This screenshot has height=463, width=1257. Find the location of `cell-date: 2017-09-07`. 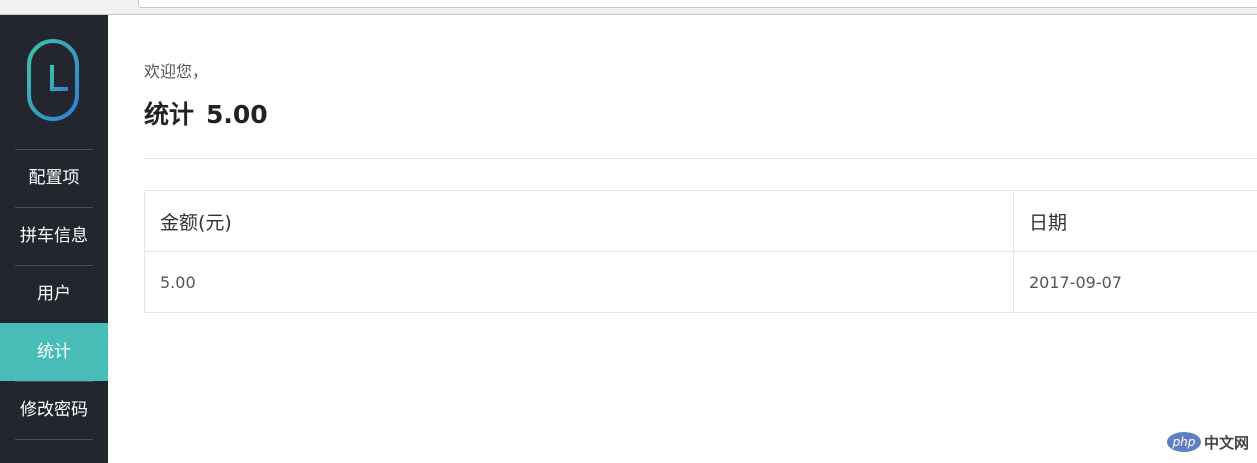

cell-date: 2017-09-07 is located at coordinates (1135, 282).